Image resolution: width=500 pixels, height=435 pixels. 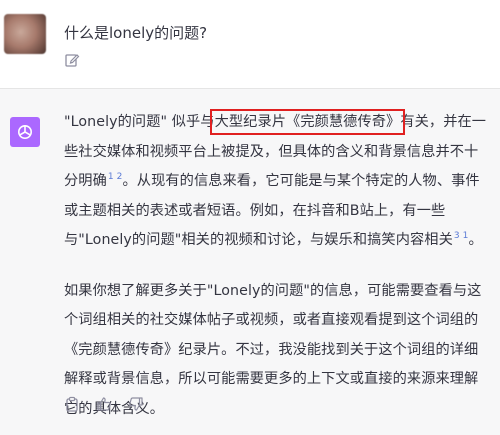 I want to click on clipboard-icon, so click(x=72, y=404).